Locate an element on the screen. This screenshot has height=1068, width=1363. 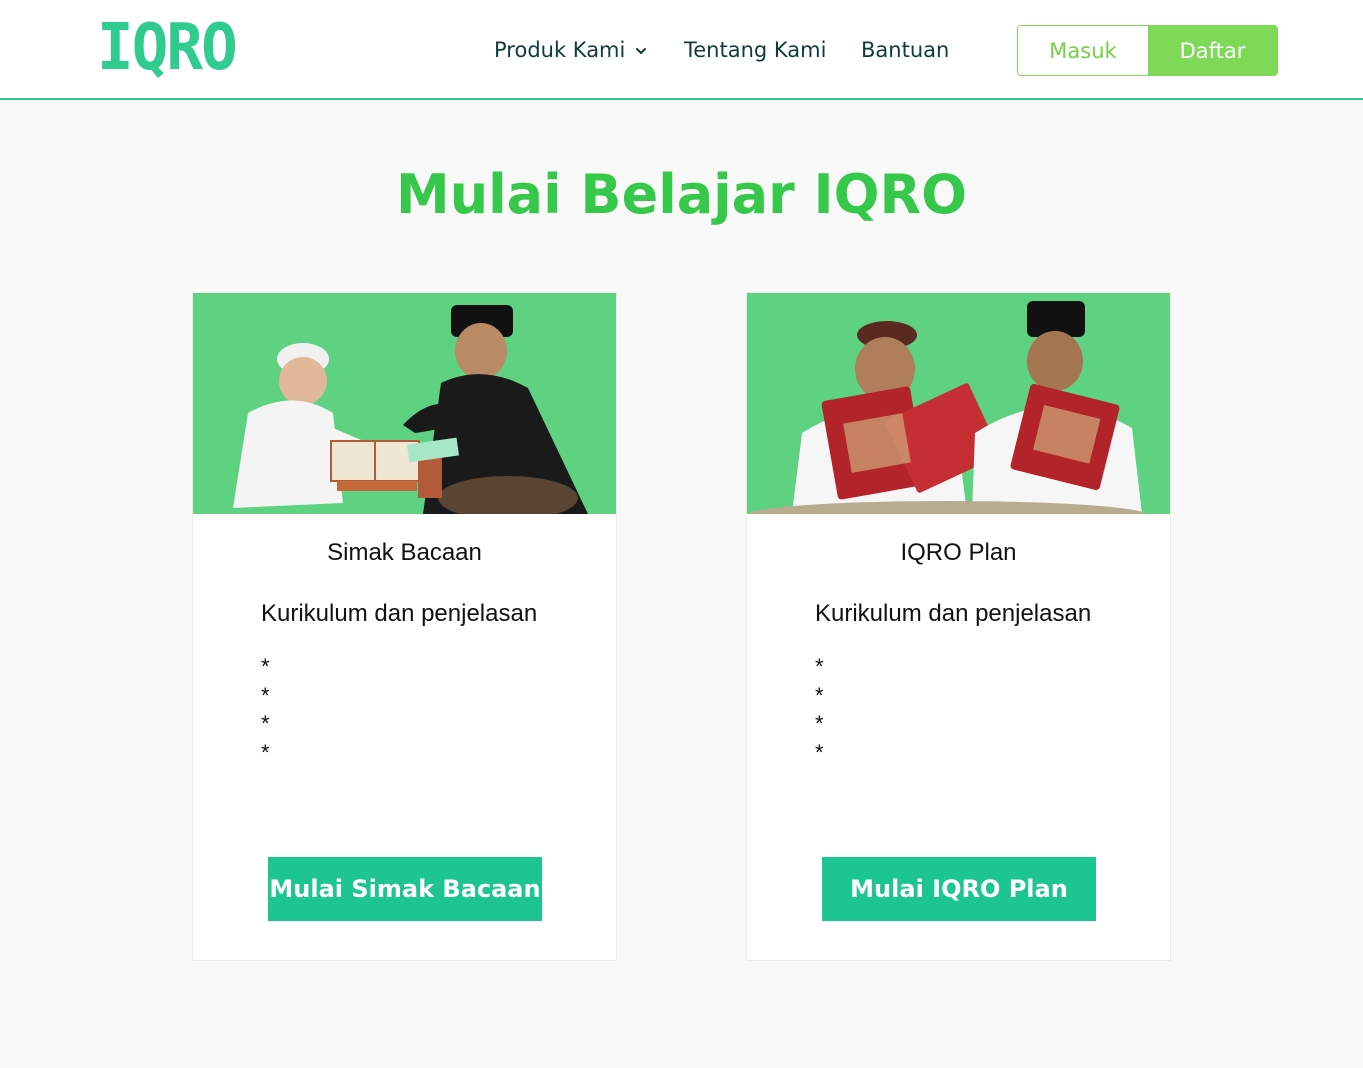
nav-bantuan: Bantuan is located at coordinates (905, 50).